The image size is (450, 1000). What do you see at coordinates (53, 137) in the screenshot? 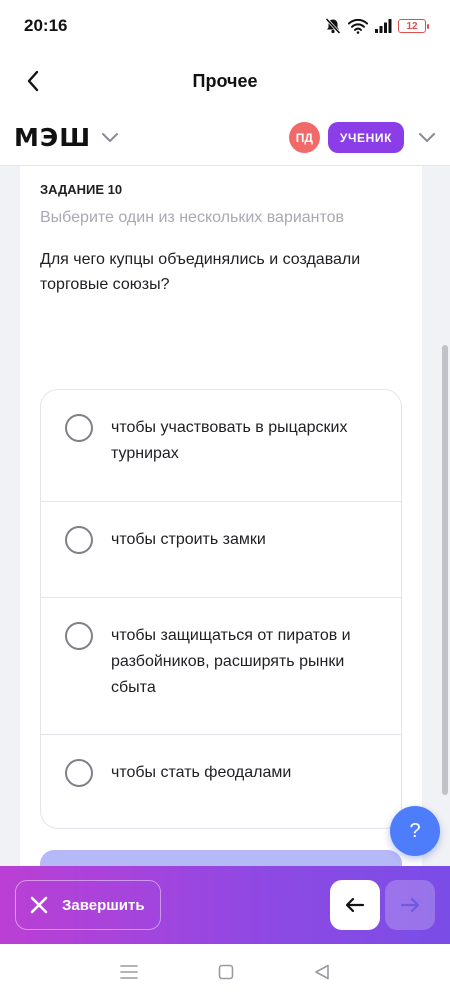
I see `app-logo: МЭШ` at bounding box center [53, 137].